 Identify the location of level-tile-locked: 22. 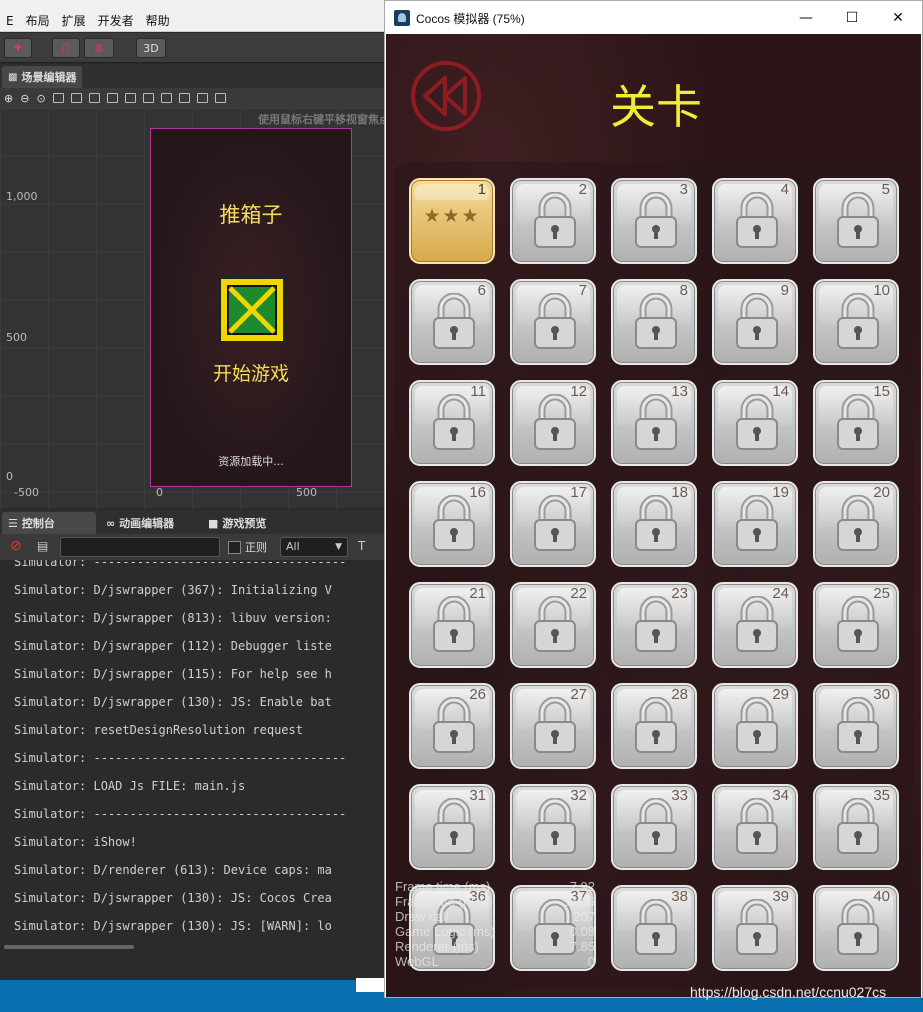
(553, 625).